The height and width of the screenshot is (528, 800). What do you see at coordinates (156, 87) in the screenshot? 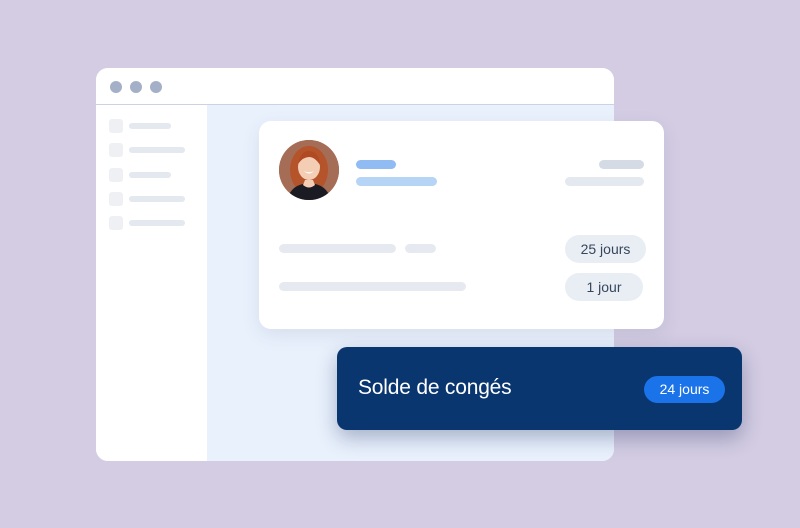
I see `window-maximize-dot` at bounding box center [156, 87].